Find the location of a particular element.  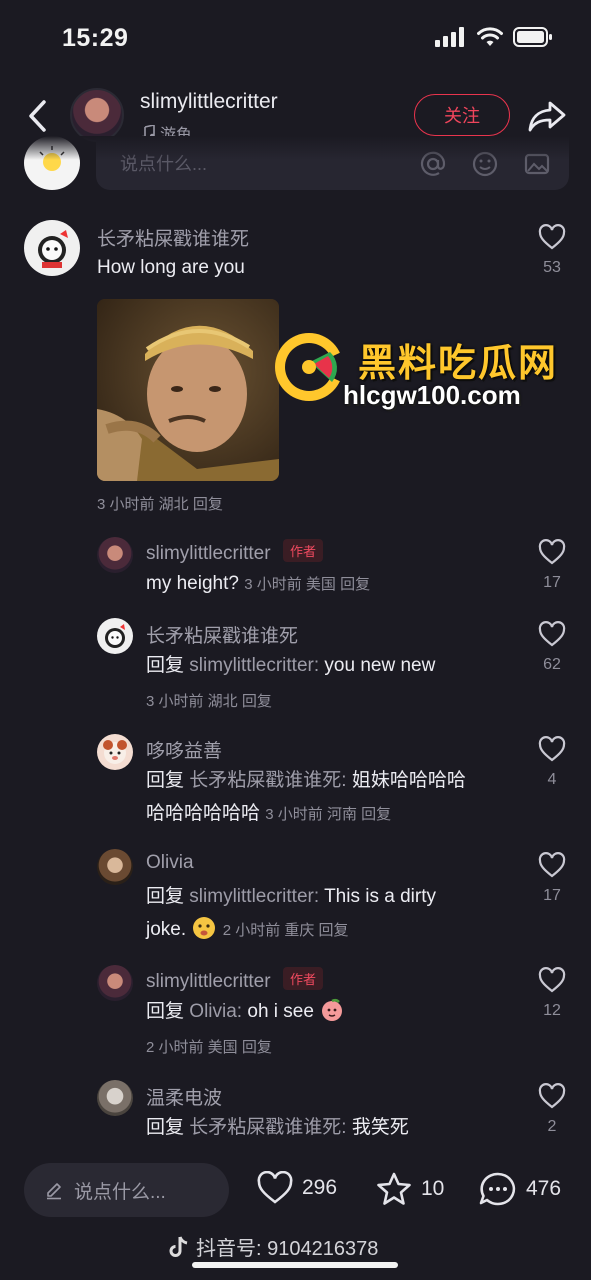

comment-username: 长矛粘屎戳谁谁死 is located at coordinates (173, 237).